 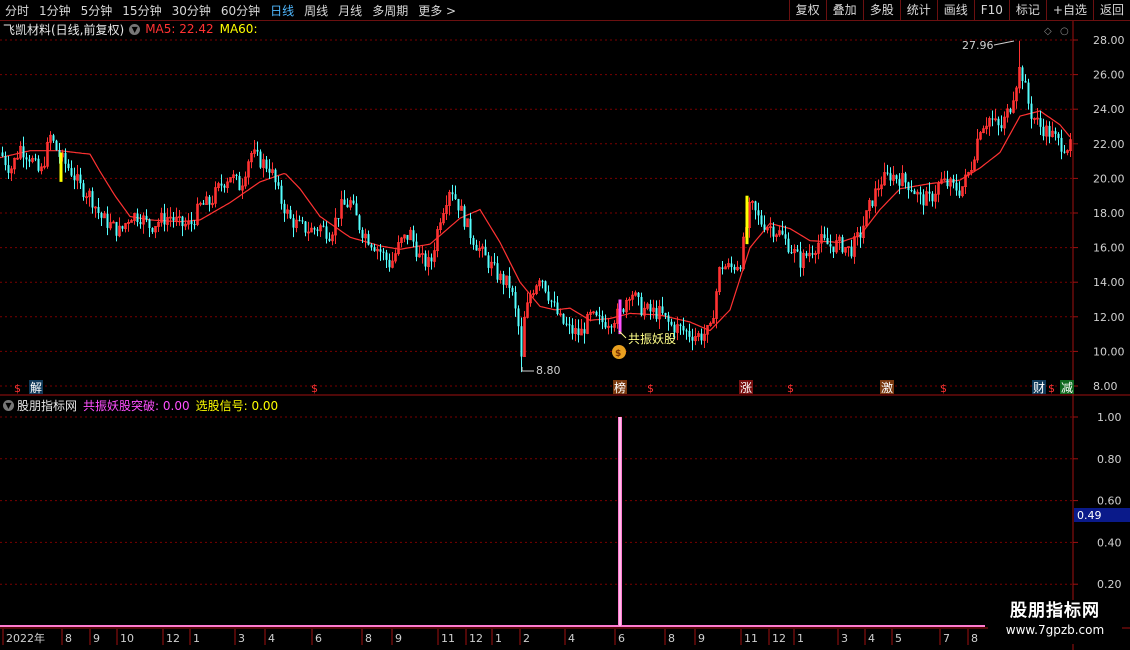 What do you see at coordinates (1055, 622) in the screenshot?
I see `watermark: 股朋指标网 www.7gpzb.com` at bounding box center [1055, 622].